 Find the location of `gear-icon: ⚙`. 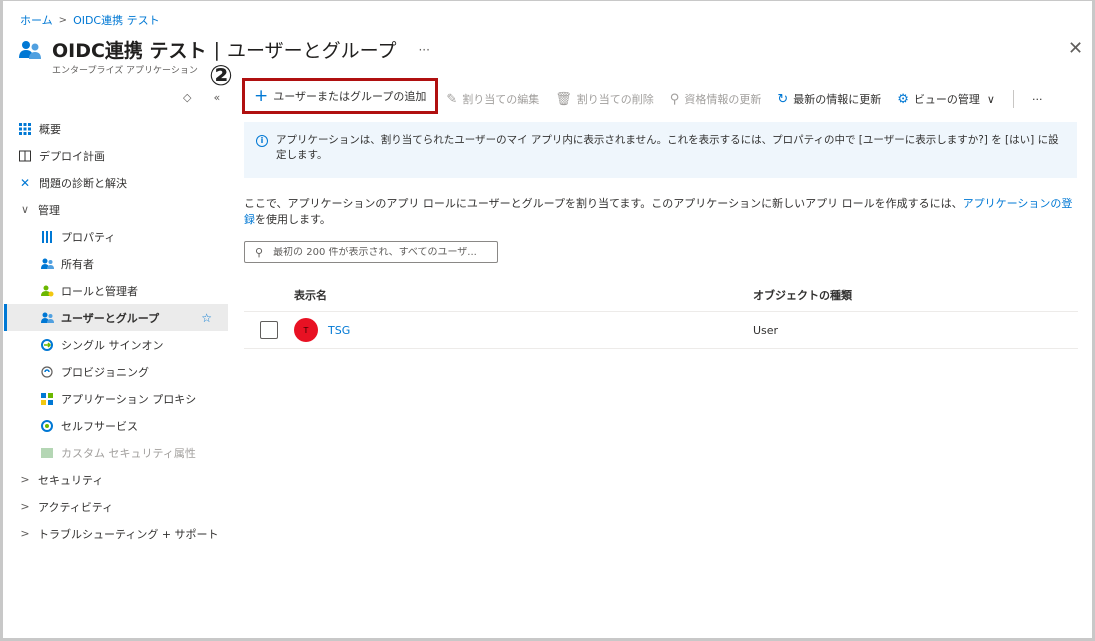

gear-icon: ⚙ is located at coordinates (903, 99).